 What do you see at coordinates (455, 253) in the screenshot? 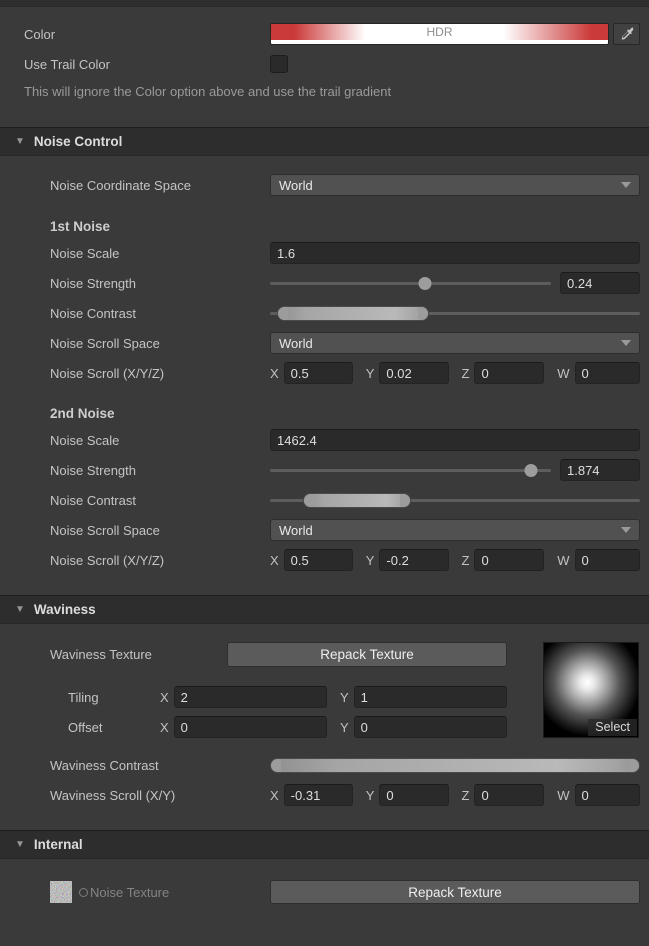
I see `noise1-scale-input` at bounding box center [455, 253].